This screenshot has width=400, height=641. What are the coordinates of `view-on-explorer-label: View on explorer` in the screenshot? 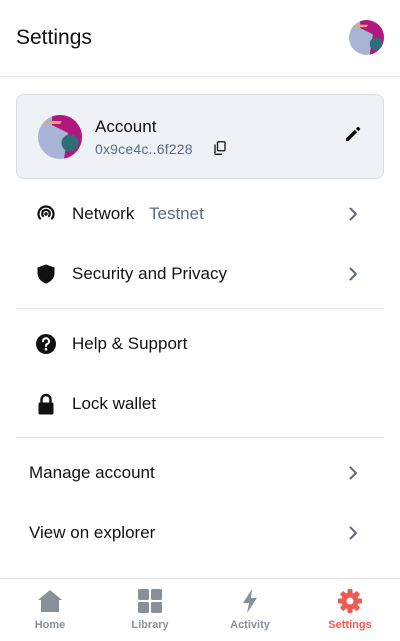 It's located at (92, 532).